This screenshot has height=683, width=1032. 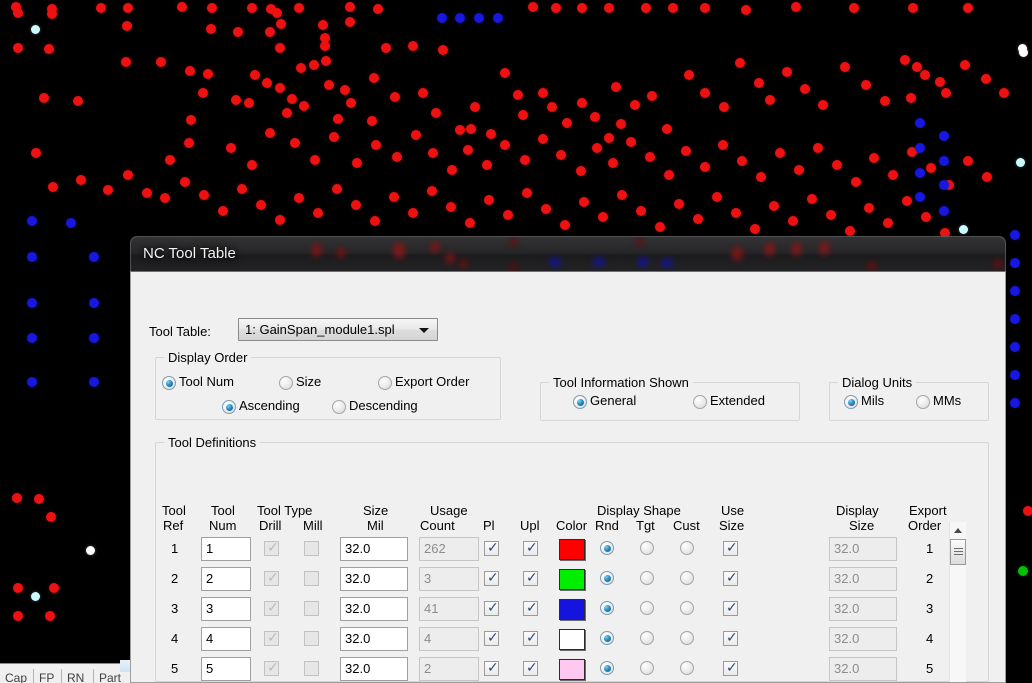 What do you see at coordinates (700, 402) in the screenshot?
I see `radio-extended` at bounding box center [700, 402].